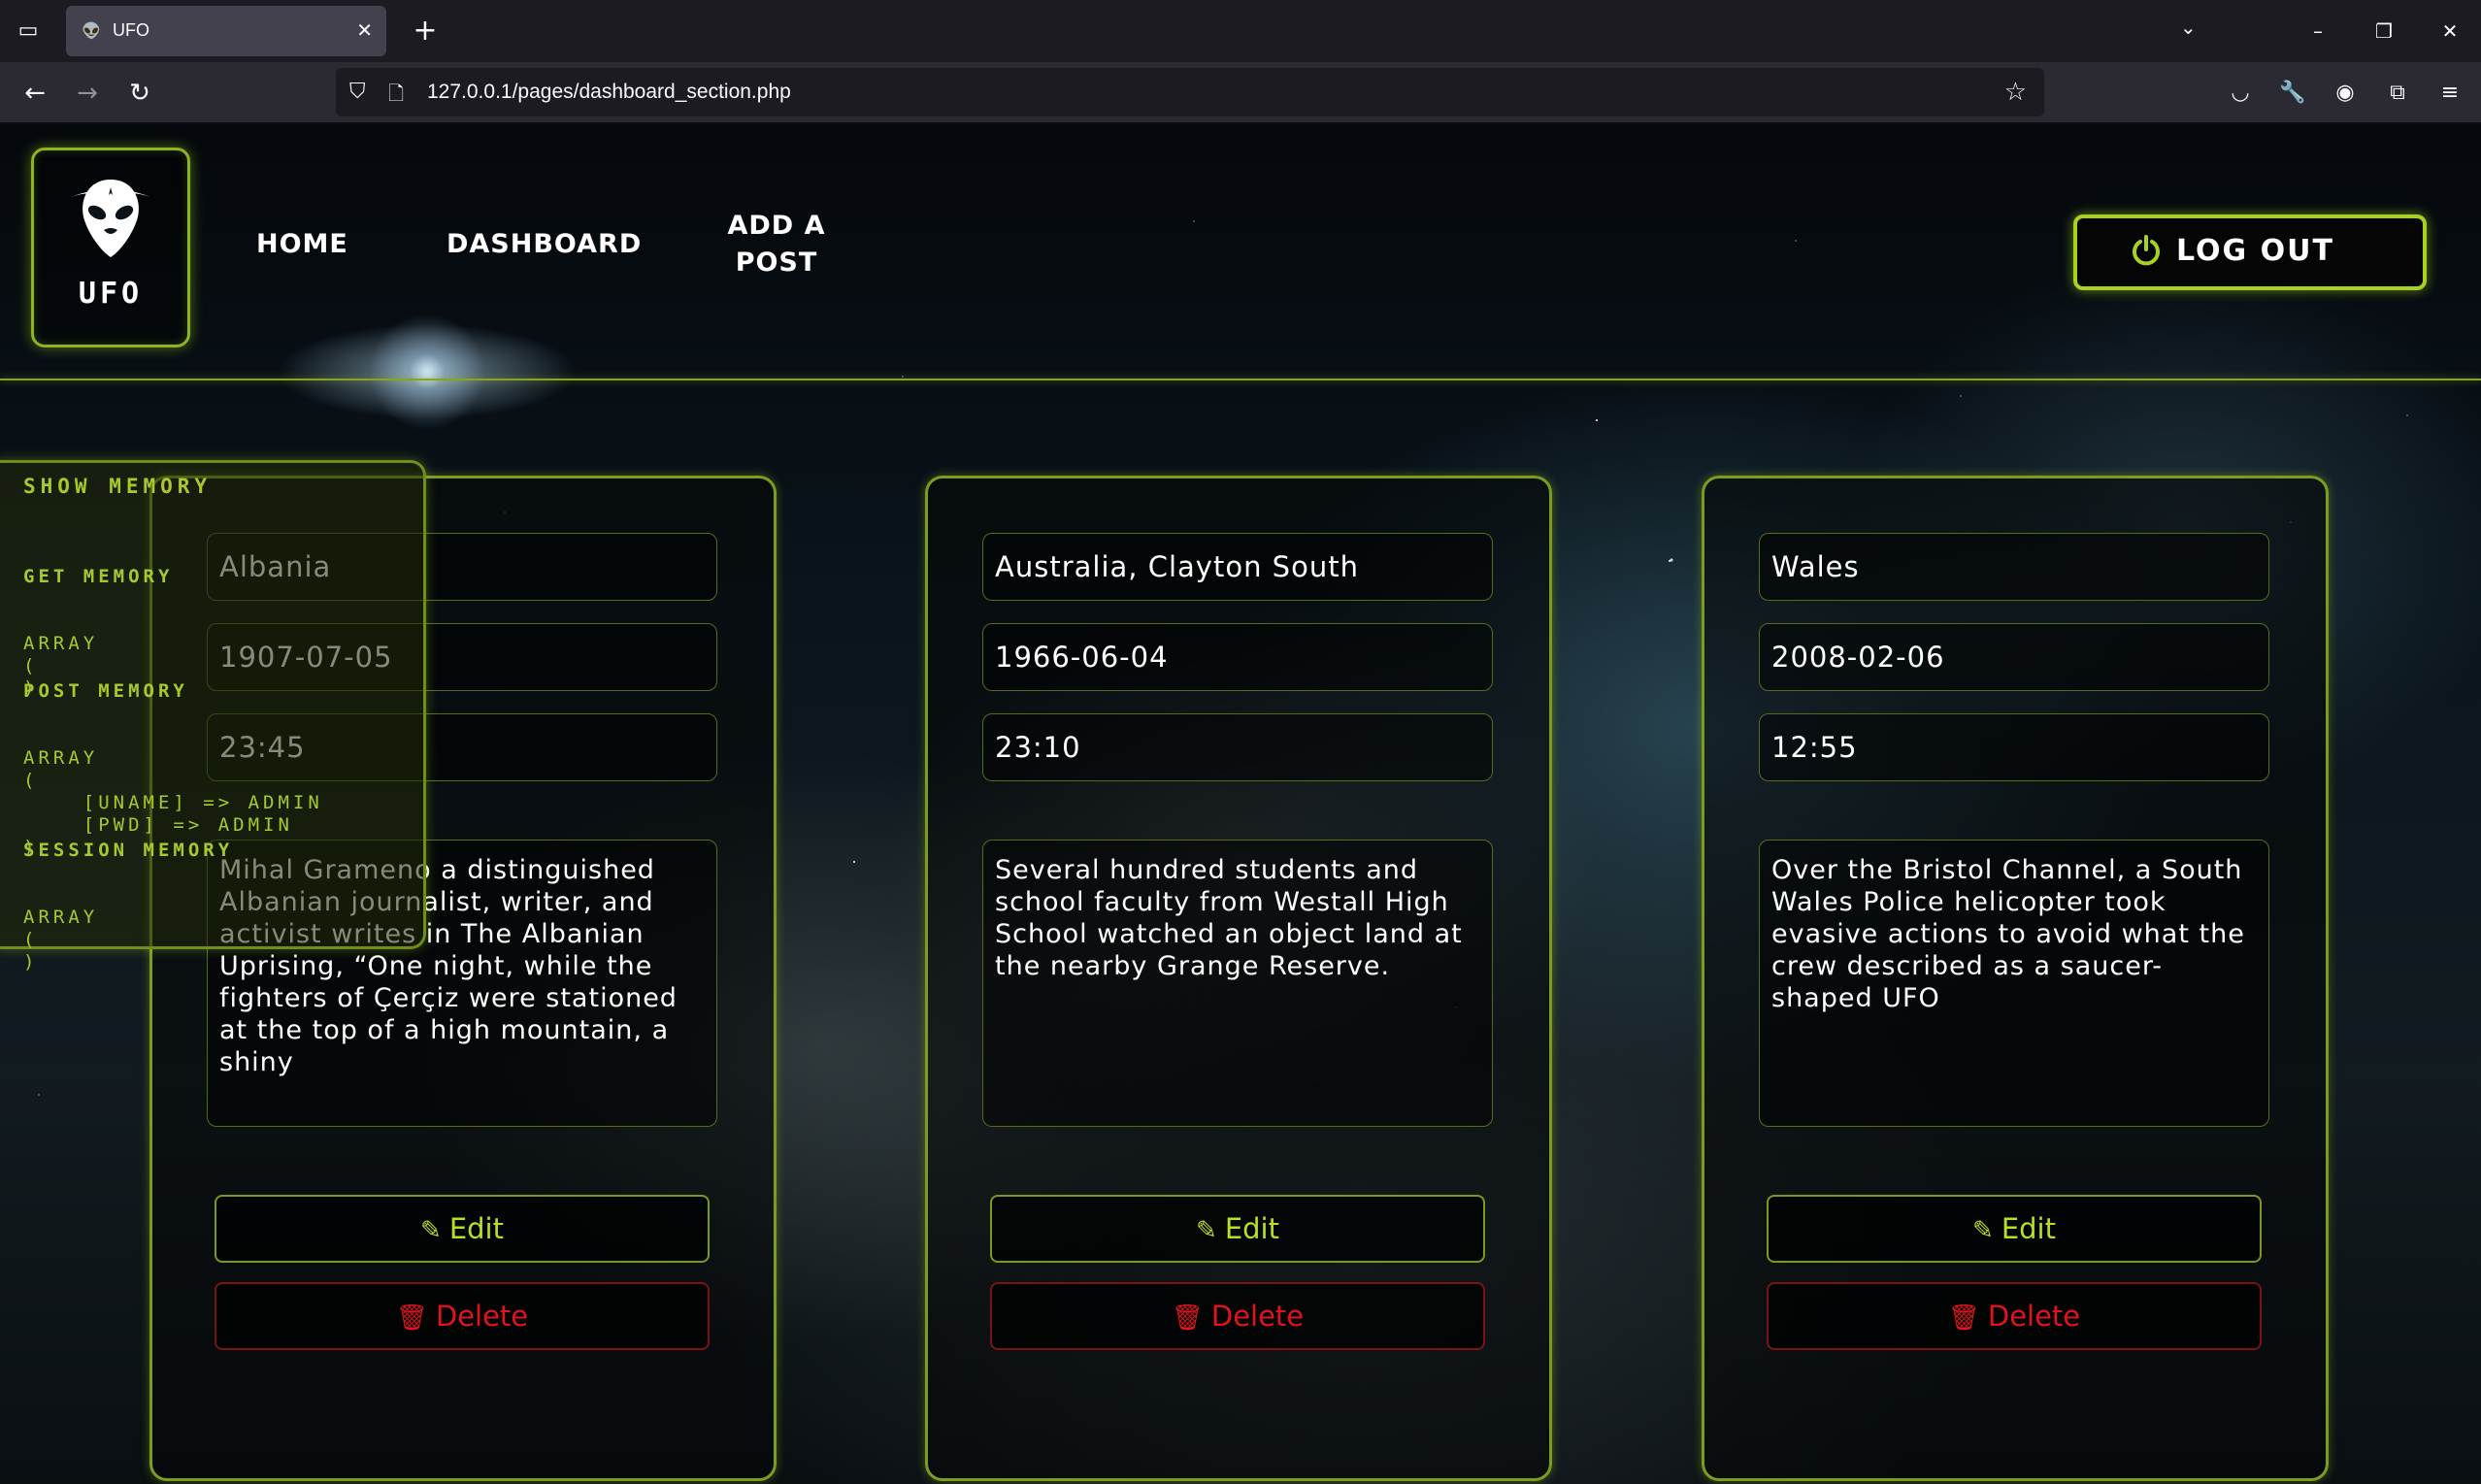  What do you see at coordinates (396, 96) in the screenshot?
I see `page-icon: 🗋` at bounding box center [396, 96].